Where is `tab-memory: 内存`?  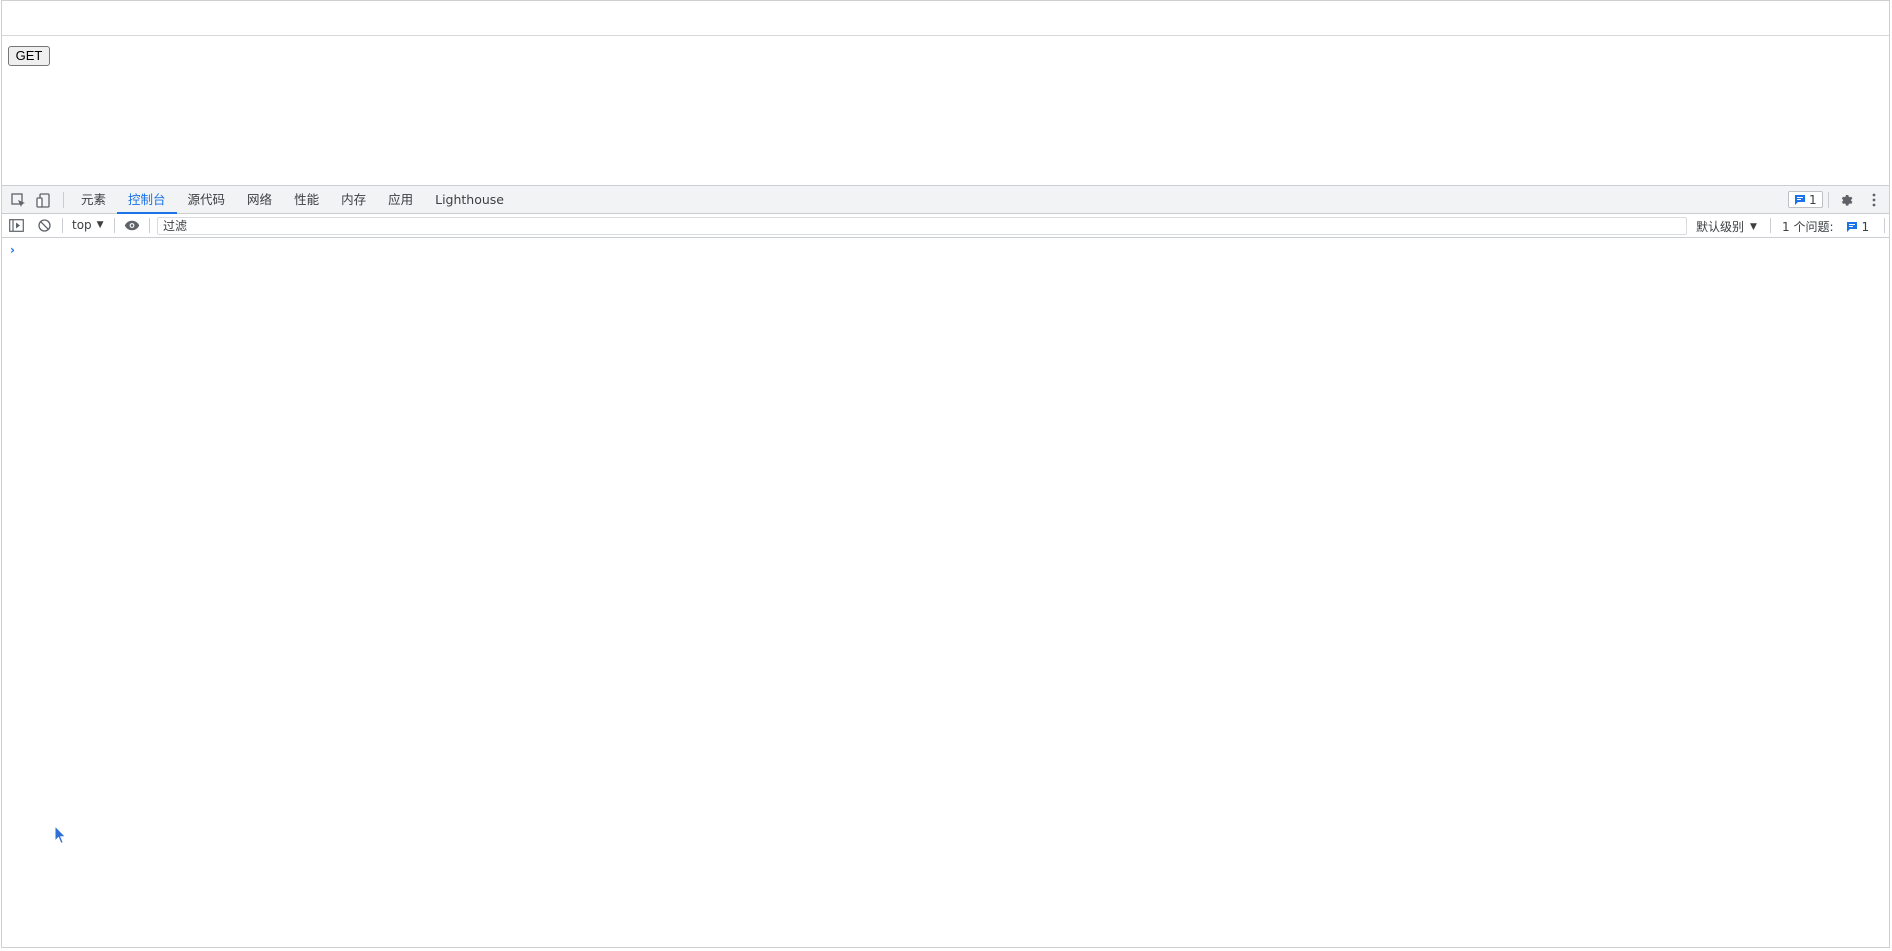 tab-memory: 内存 is located at coordinates (353, 199).